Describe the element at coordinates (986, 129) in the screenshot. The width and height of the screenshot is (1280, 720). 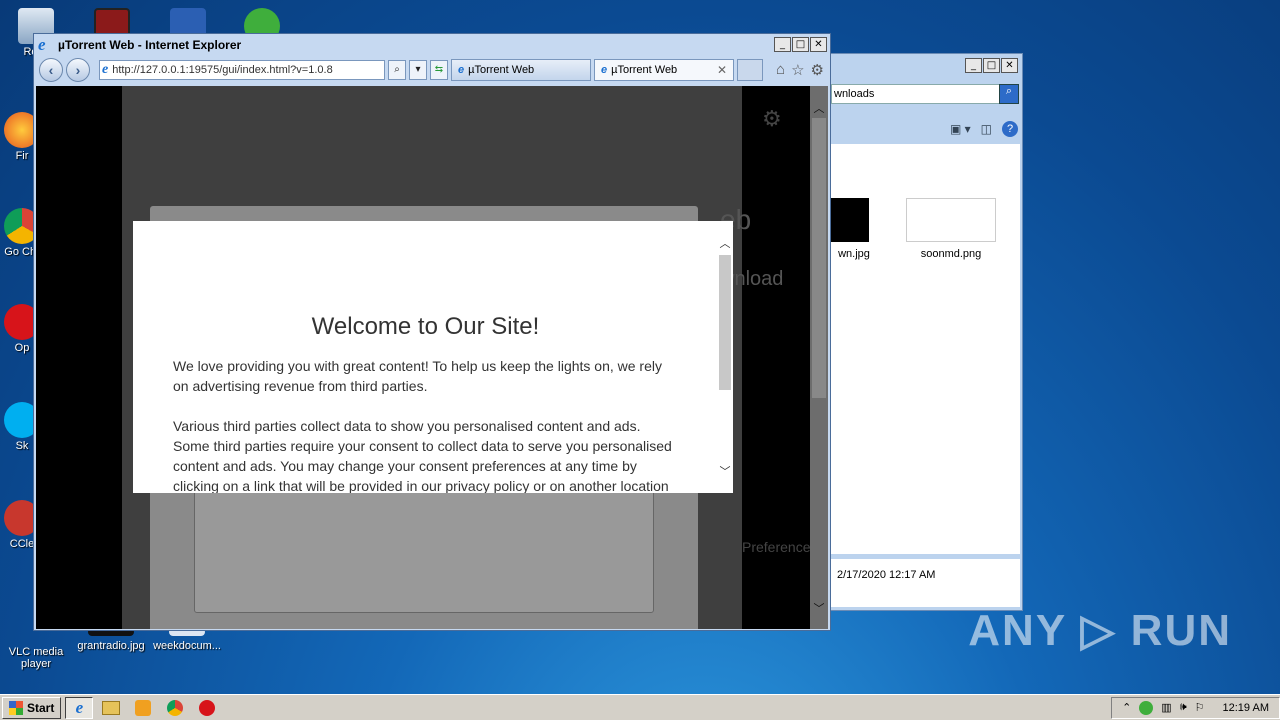
I see `preview-pane-icon: ◫` at that location.